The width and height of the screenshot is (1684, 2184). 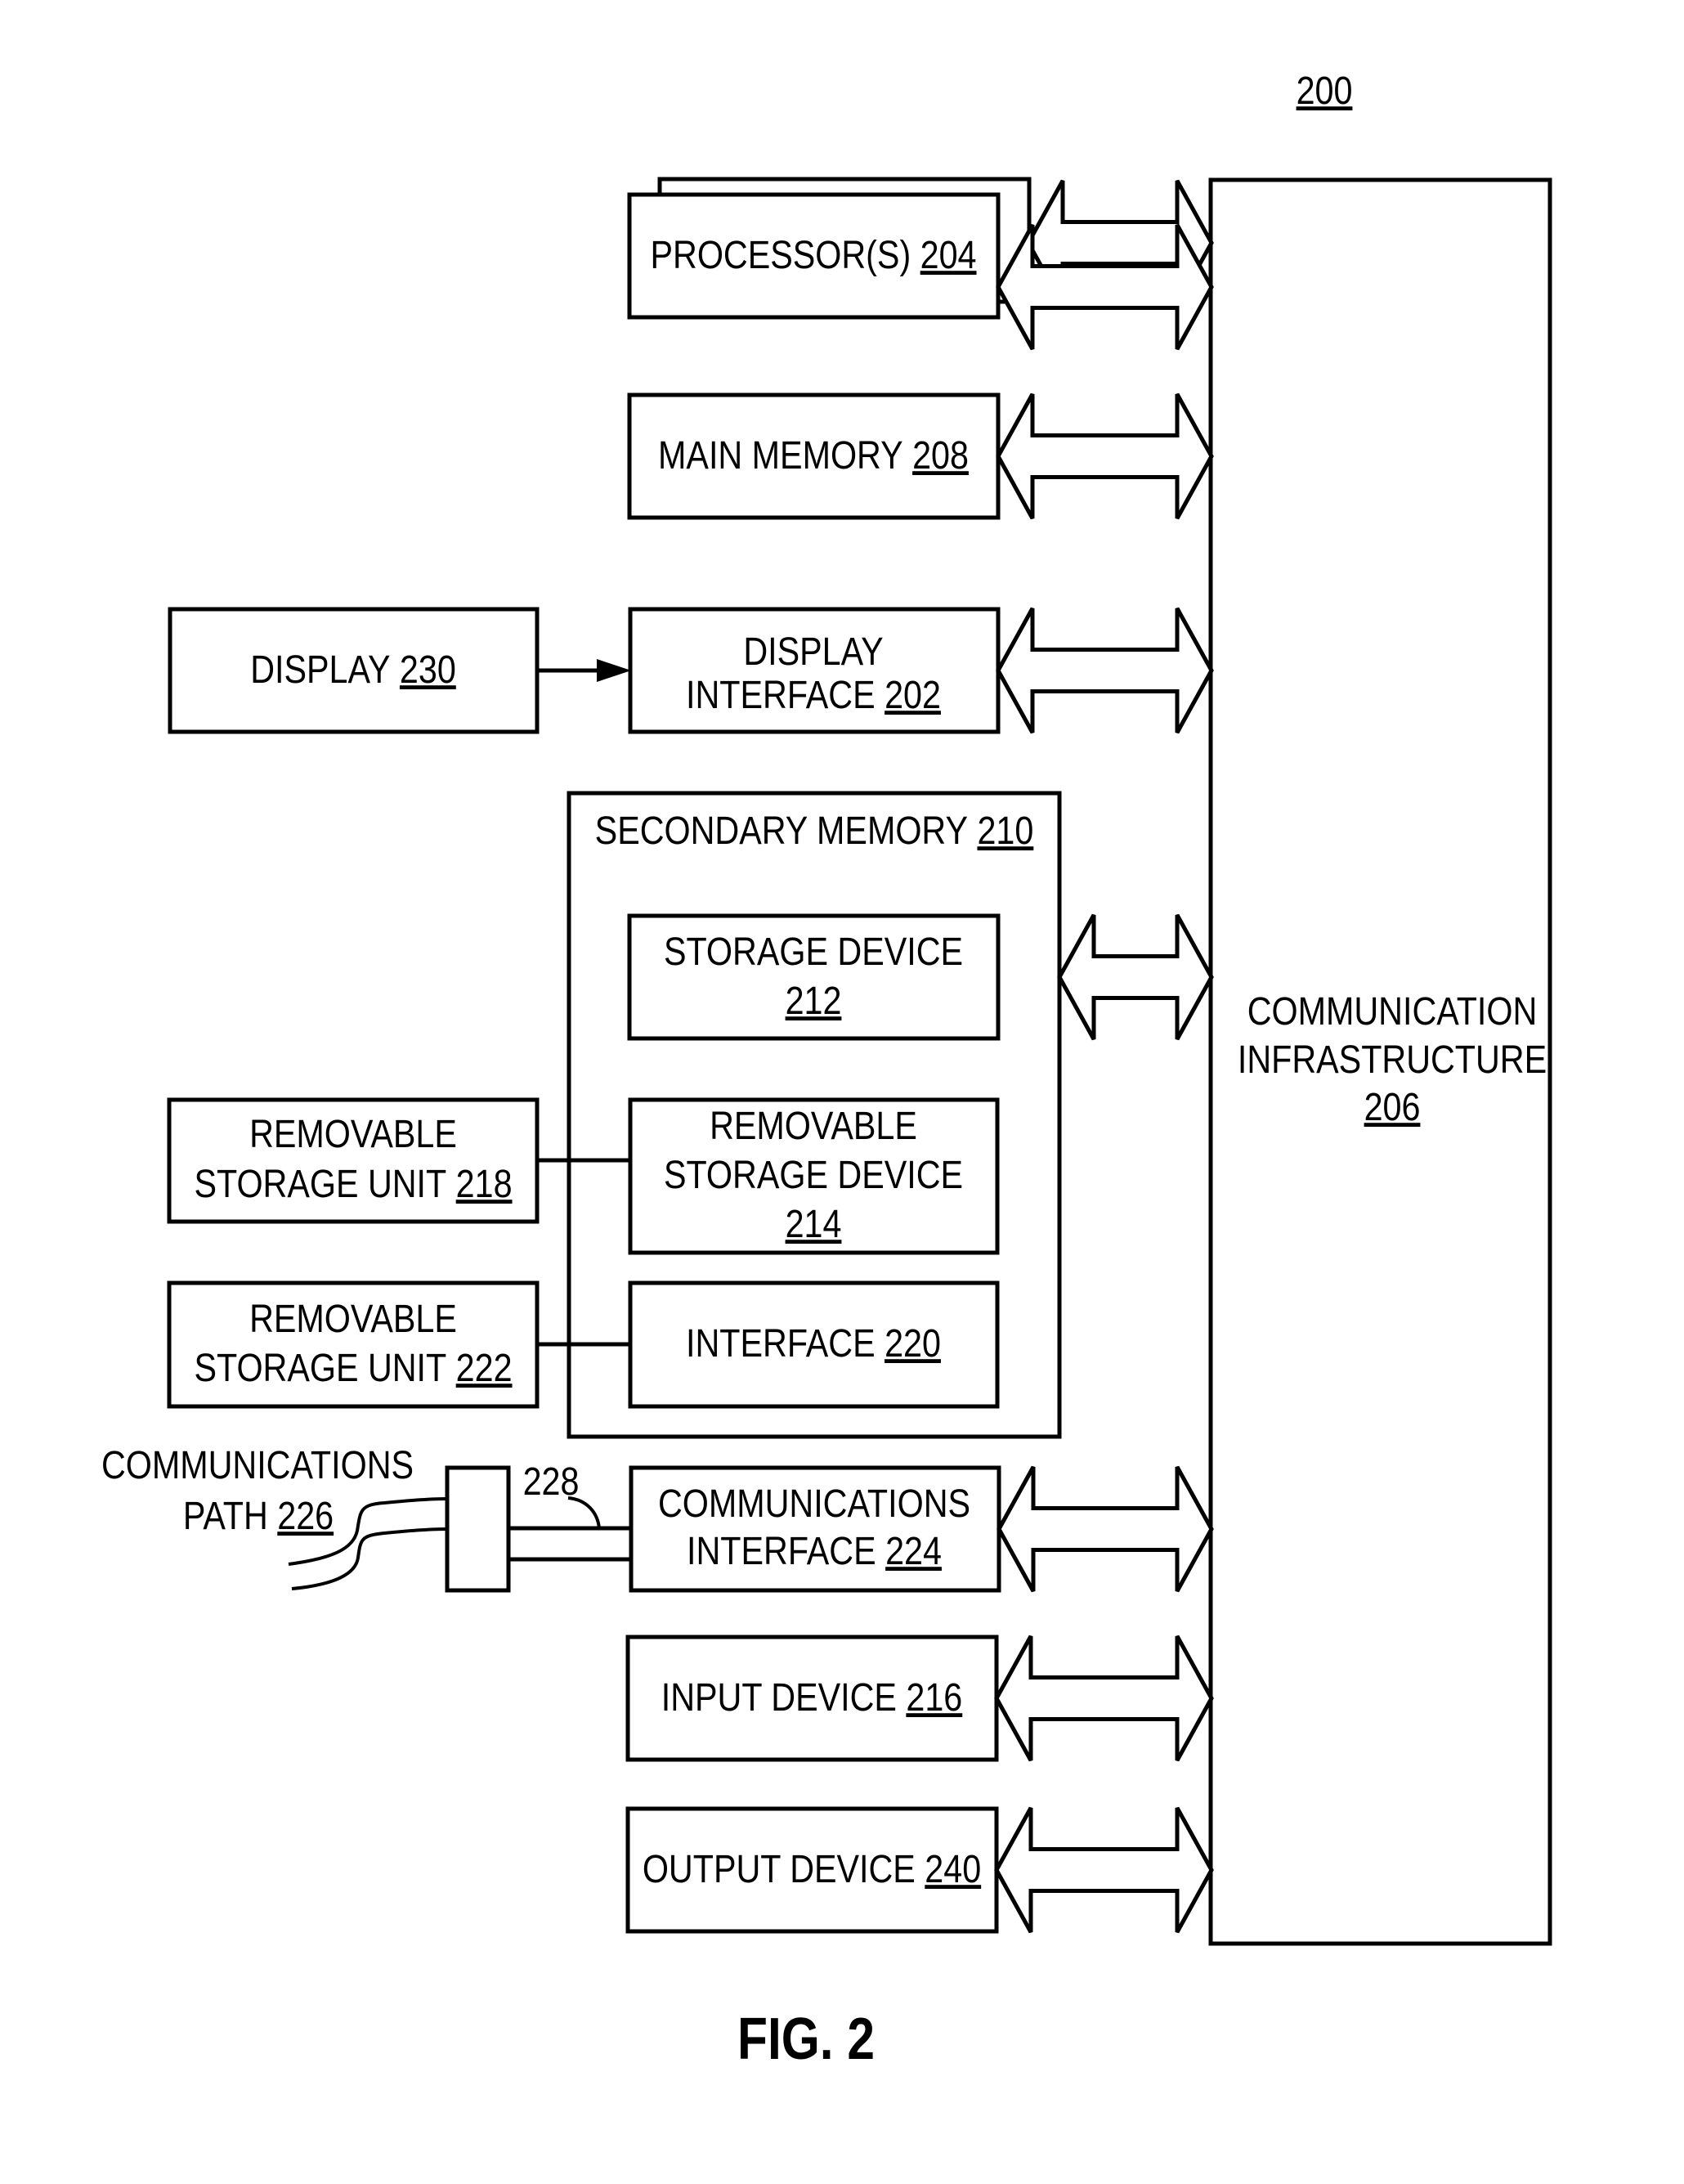 What do you see at coordinates (1392, 1107) in the screenshot?
I see `communication-infrastructure-ref: 206` at bounding box center [1392, 1107].